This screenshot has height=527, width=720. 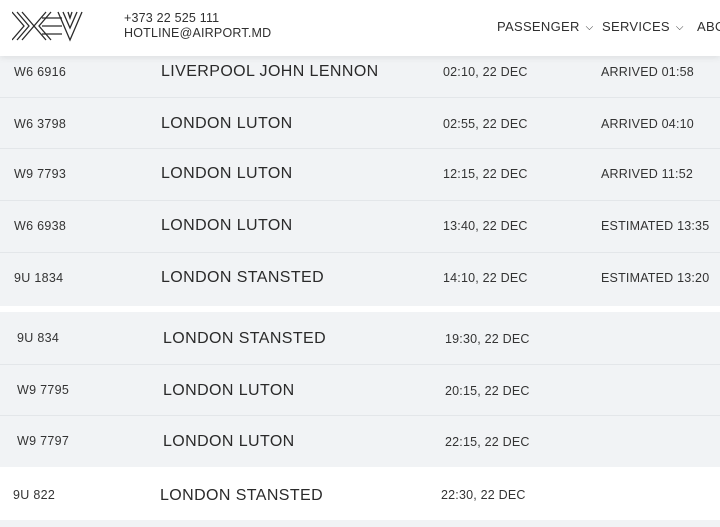 What do you see at coordinates (487, 391) in the screenshot?
I see `flight-time: 20:15, 22 DEC` at bounding box center [487, 391].